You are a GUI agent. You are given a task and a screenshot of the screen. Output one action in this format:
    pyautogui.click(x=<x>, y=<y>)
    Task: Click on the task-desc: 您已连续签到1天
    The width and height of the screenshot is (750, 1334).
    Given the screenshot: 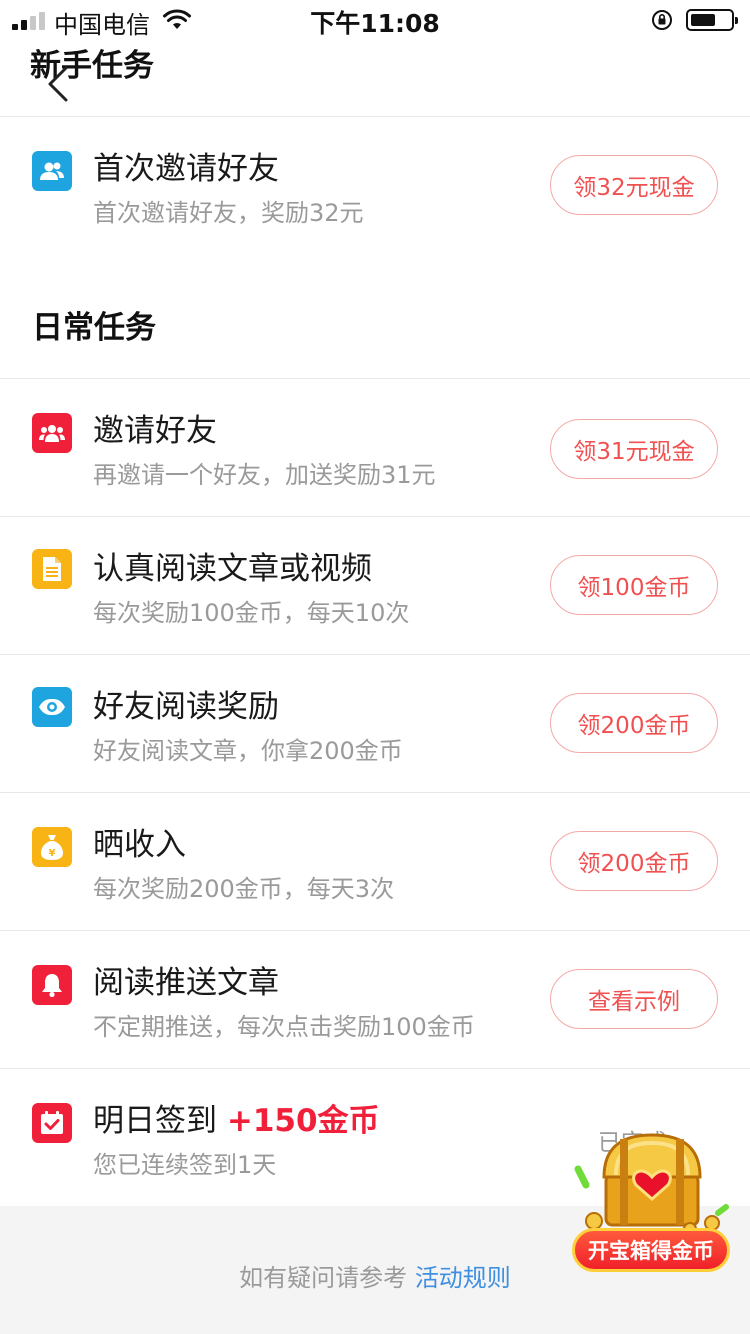 What is the action you would take?
    pyautogui.click(x=185, y=1165)
    